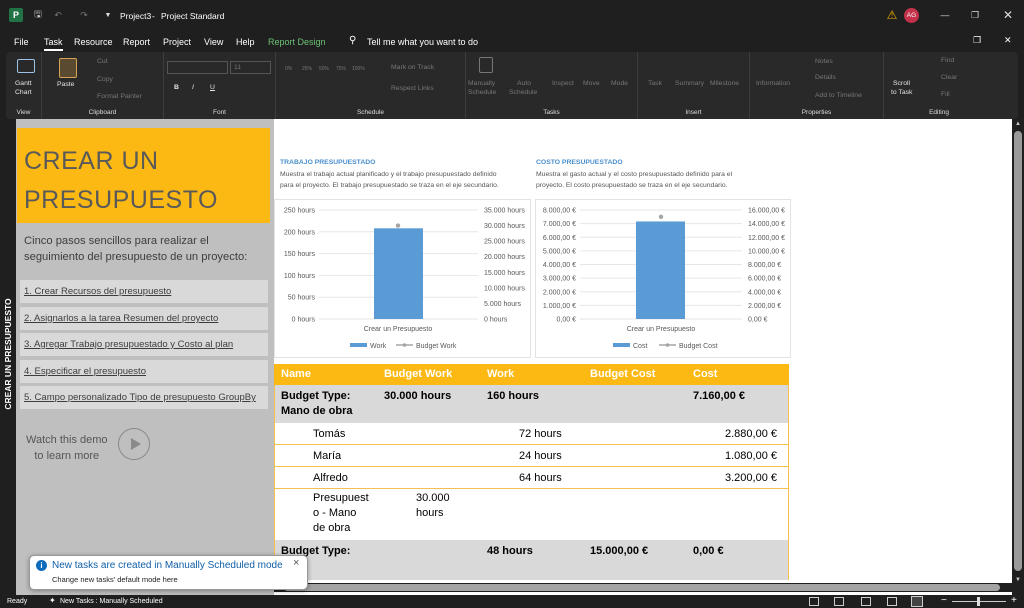 The height and width of the screenshot is (608, 1024). Describe the element at coordinates (65, 84) in the screenshot. I see `paste-button: Paste` at that location.